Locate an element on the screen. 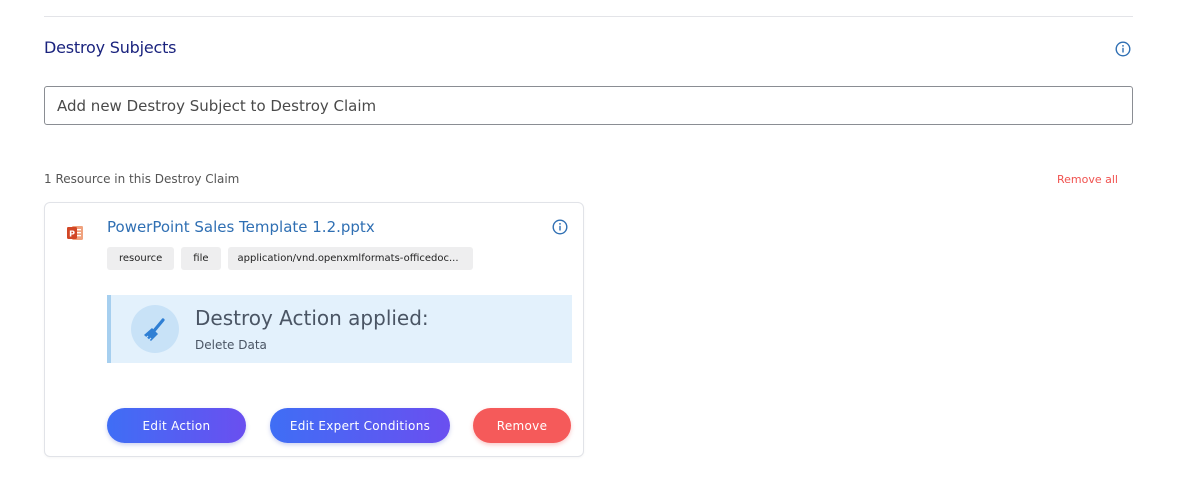 The width and height of the screenshot is (1180, 483). section-title: Destroy Subjects is located at coordinates (110, 47).